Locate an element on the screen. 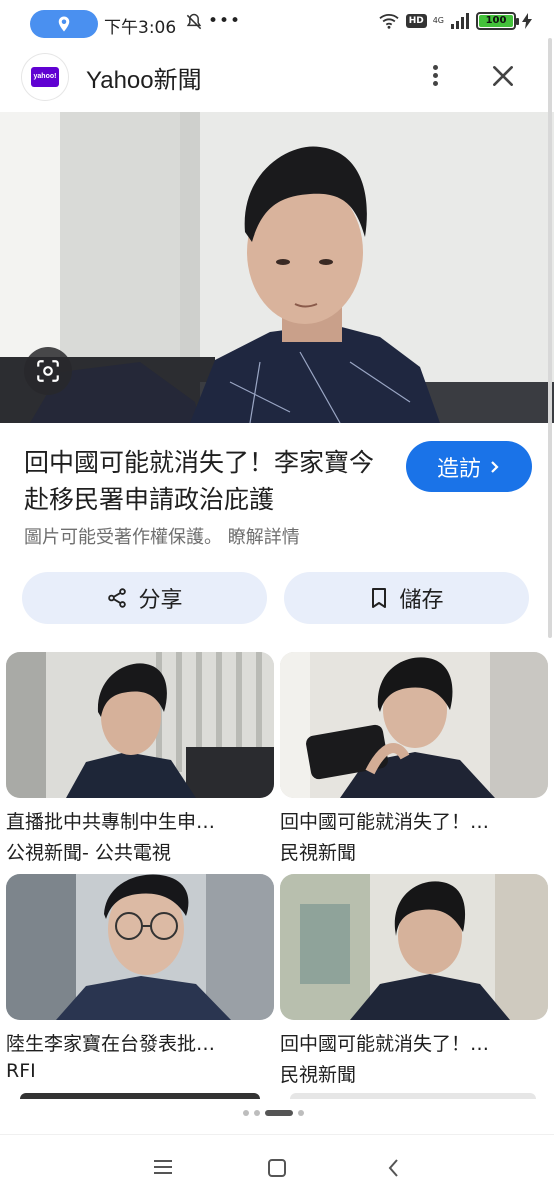 The height and width of the screenshot is (1200, 554). page-indicator is located at coordinates (273, 1113).